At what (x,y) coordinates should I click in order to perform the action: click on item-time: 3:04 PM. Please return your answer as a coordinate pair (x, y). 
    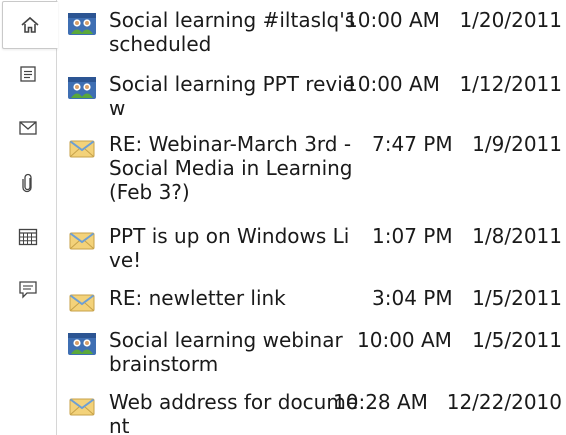
    Looking at the image, I should click on (412, 298).